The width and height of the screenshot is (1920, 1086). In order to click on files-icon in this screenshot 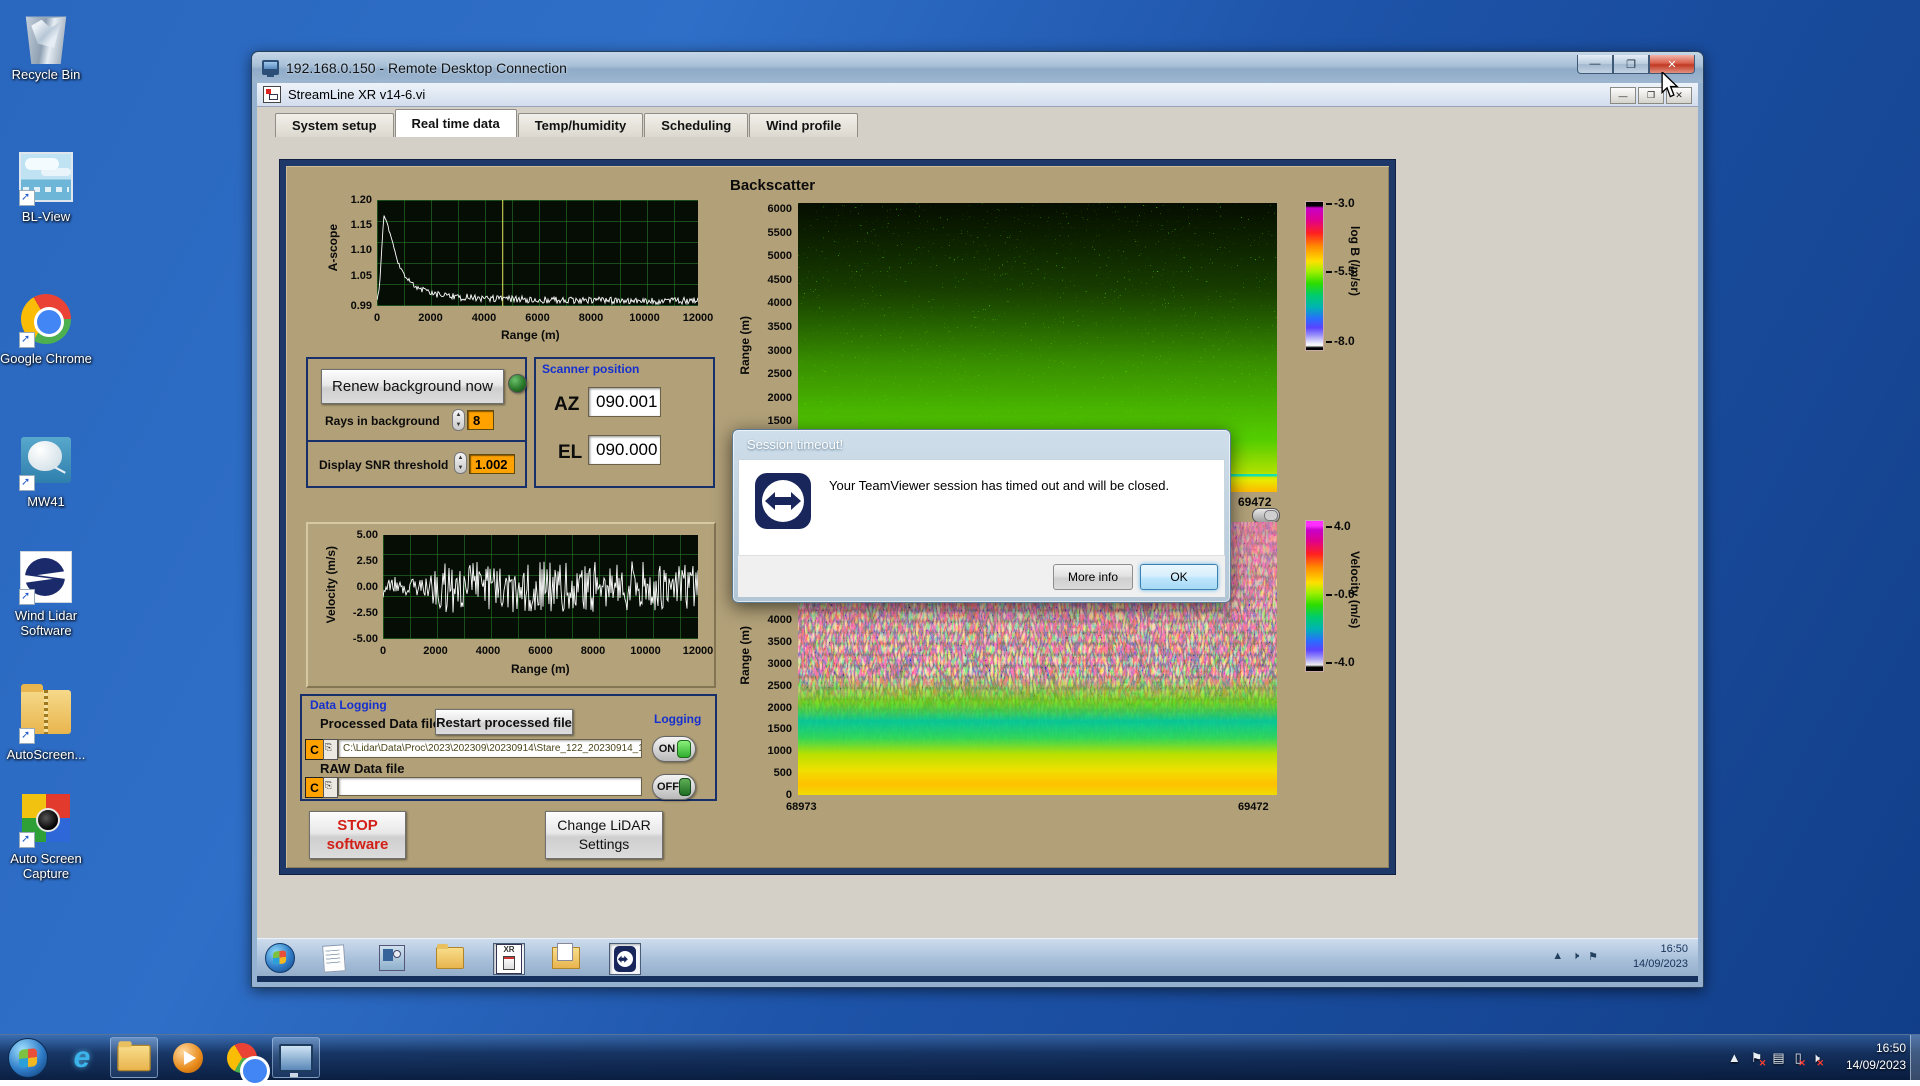, I will do `click(566, 956)`.